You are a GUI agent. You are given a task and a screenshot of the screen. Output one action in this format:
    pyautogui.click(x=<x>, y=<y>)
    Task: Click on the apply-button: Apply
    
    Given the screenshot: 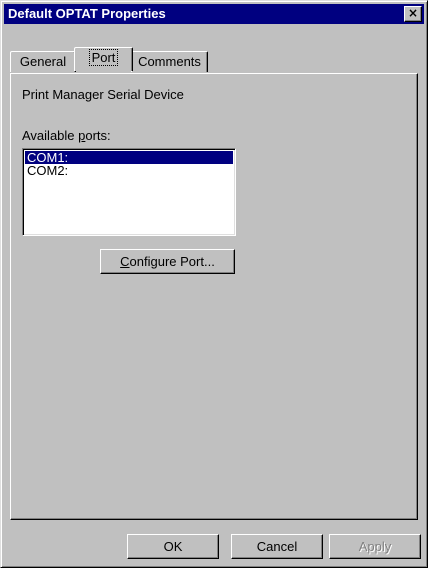 What is the action you would take?
    pyautogui.click(x=375, y=546)
    